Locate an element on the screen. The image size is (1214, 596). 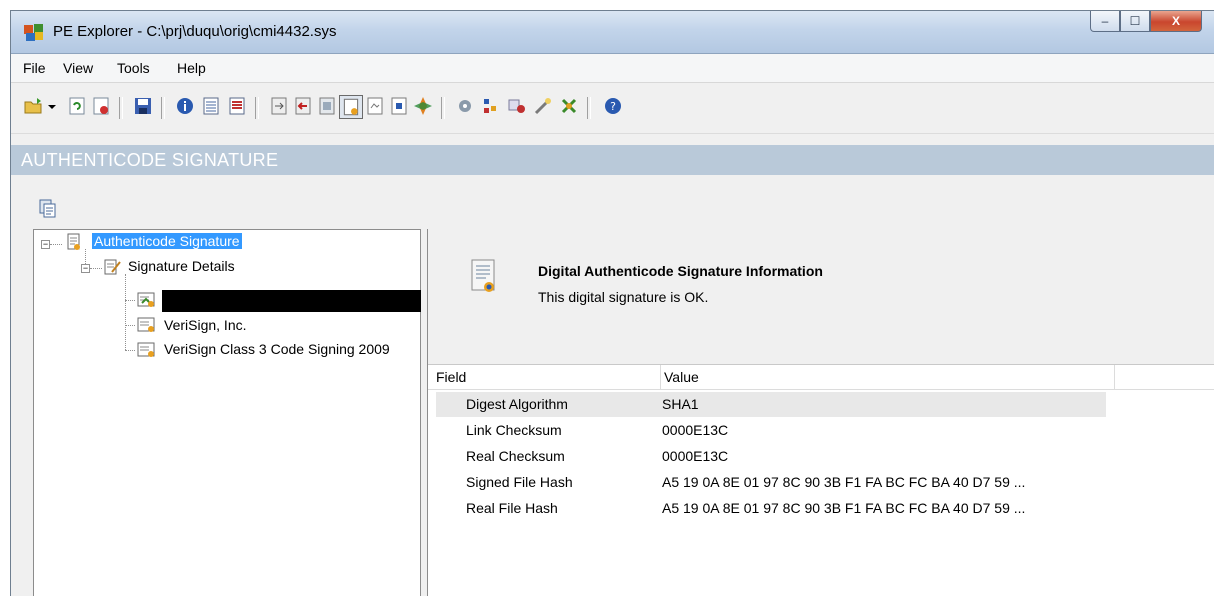
column-header-field: Field is located at coordinates (451, 377).